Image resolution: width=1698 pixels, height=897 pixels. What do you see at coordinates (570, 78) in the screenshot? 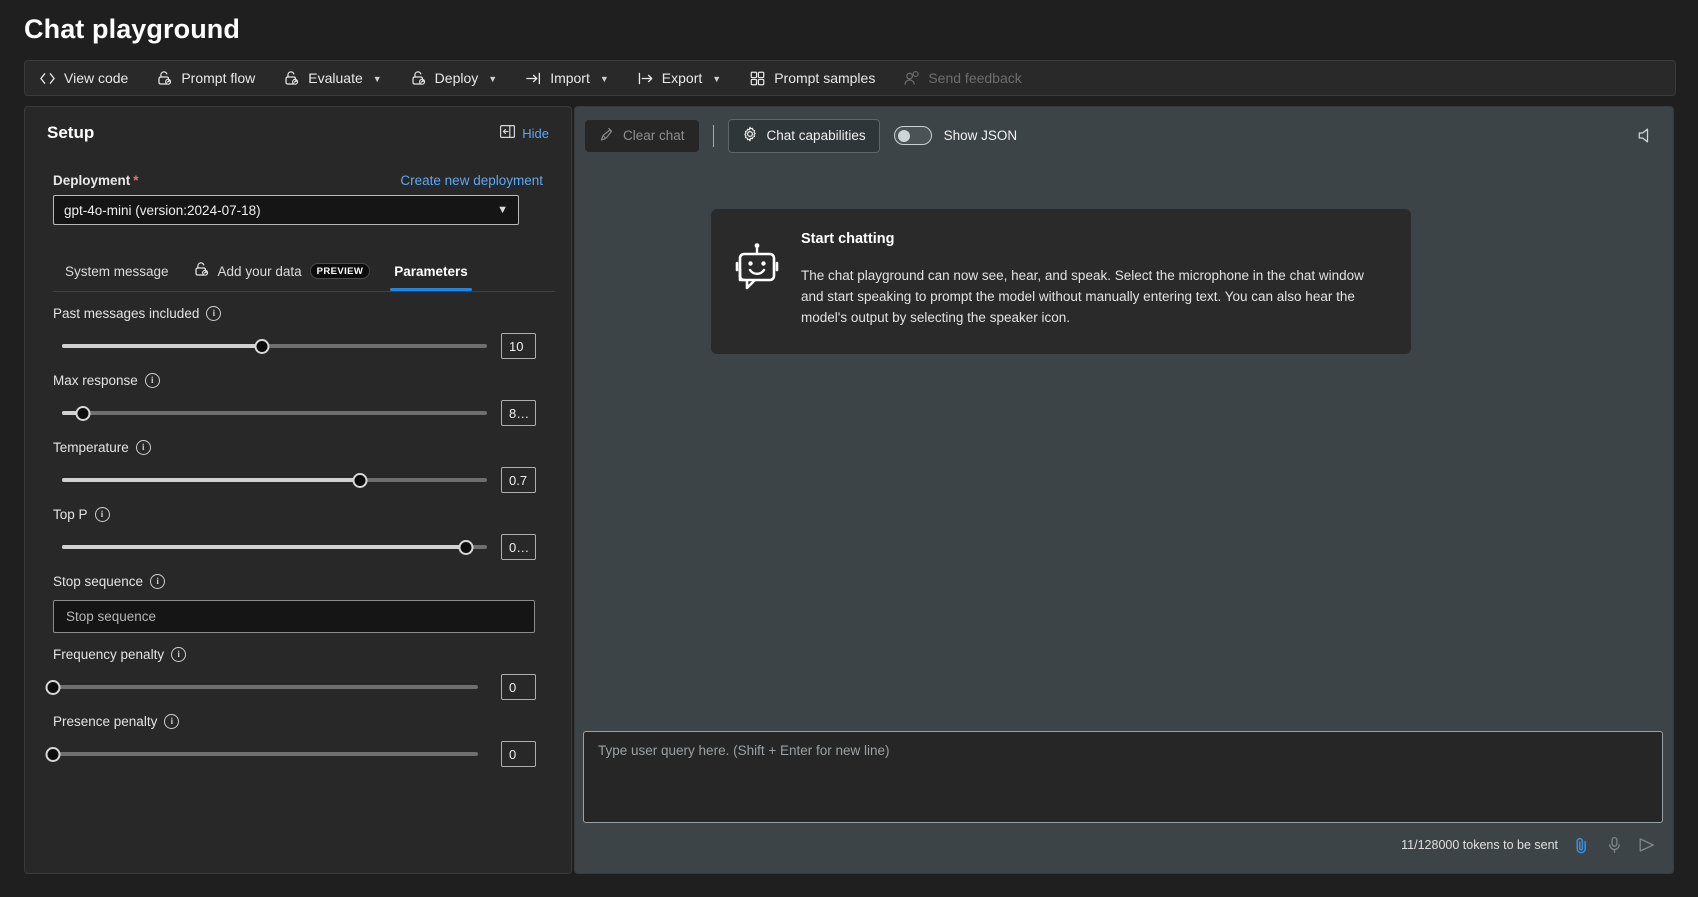
I see `command-label: Import` at bounding box center [570, 78].